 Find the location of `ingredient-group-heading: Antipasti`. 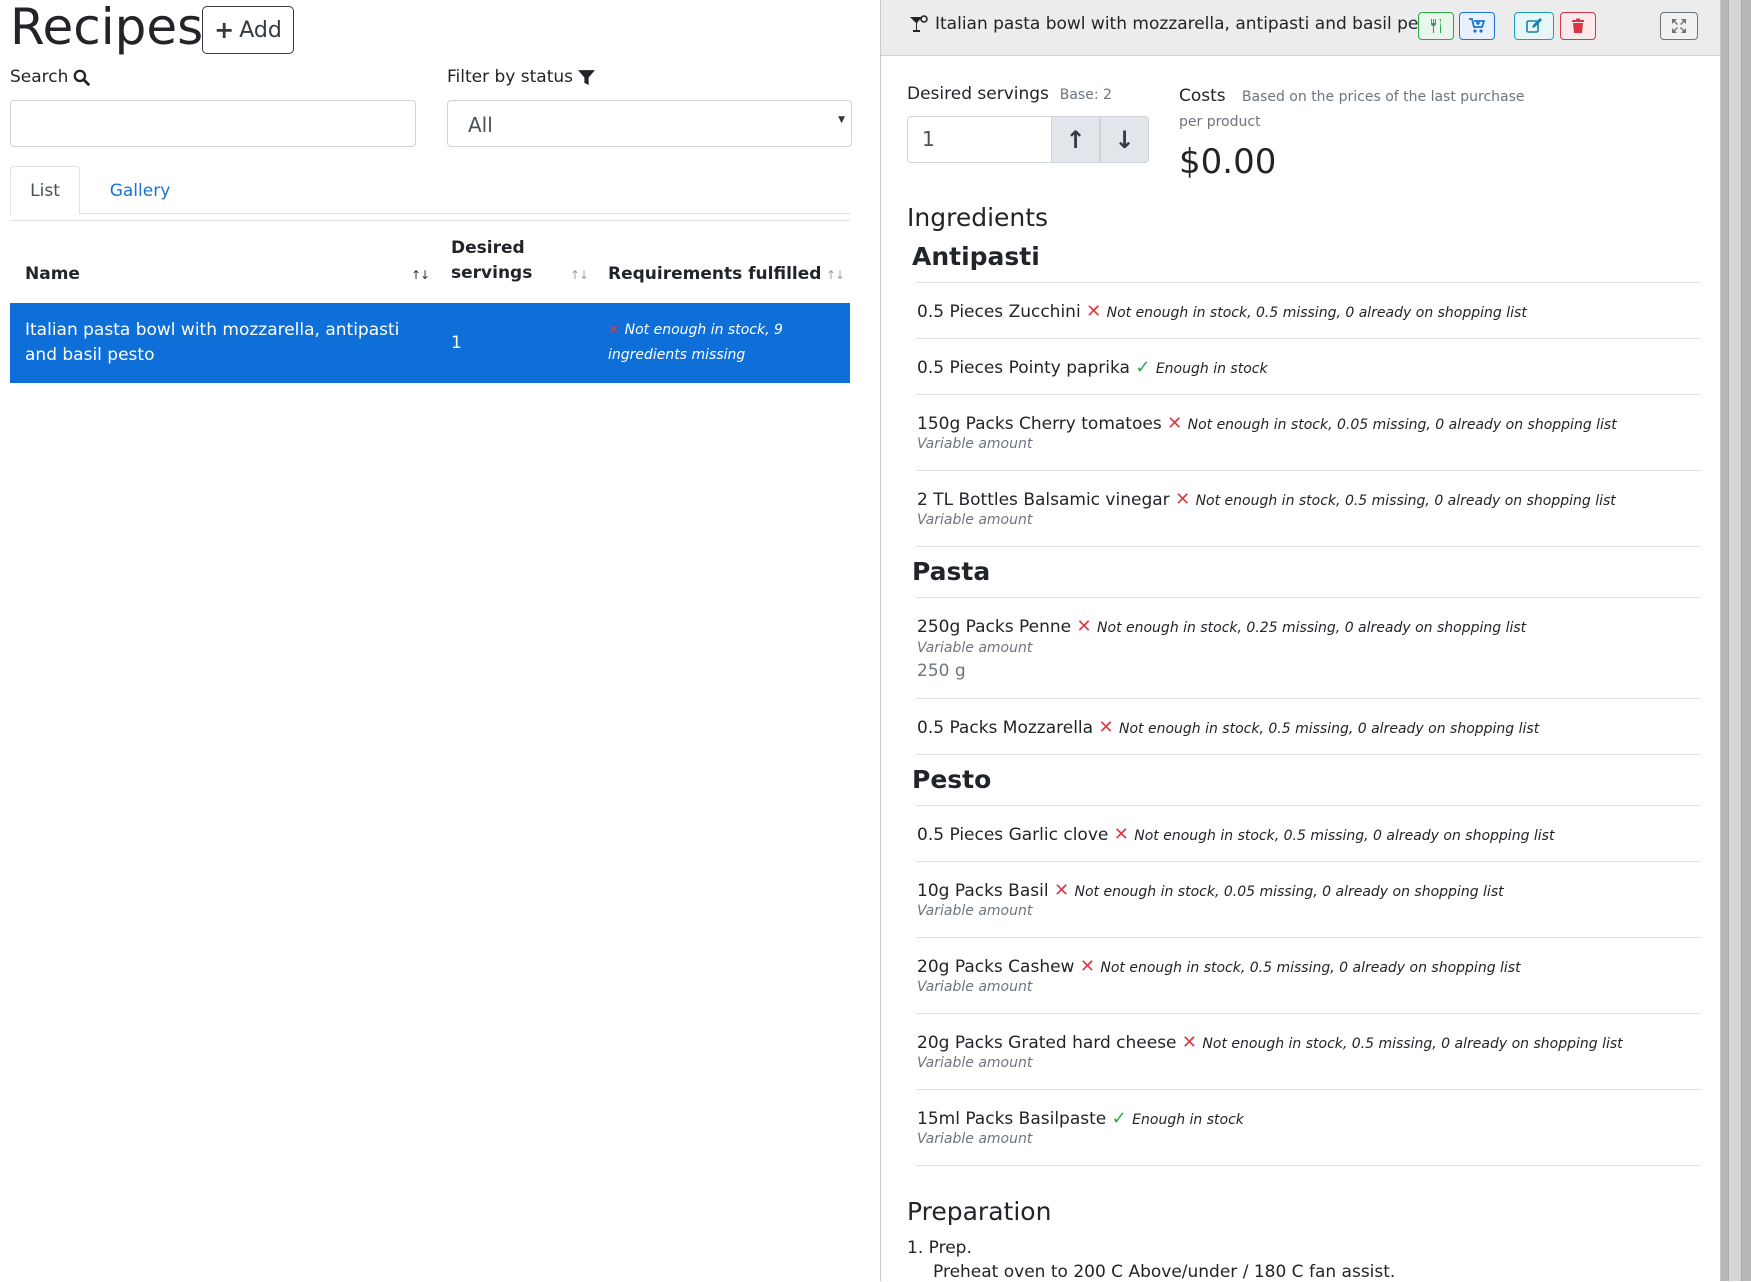

ingredient-group-heading: Antipasti is located at coordinates (976, 256).